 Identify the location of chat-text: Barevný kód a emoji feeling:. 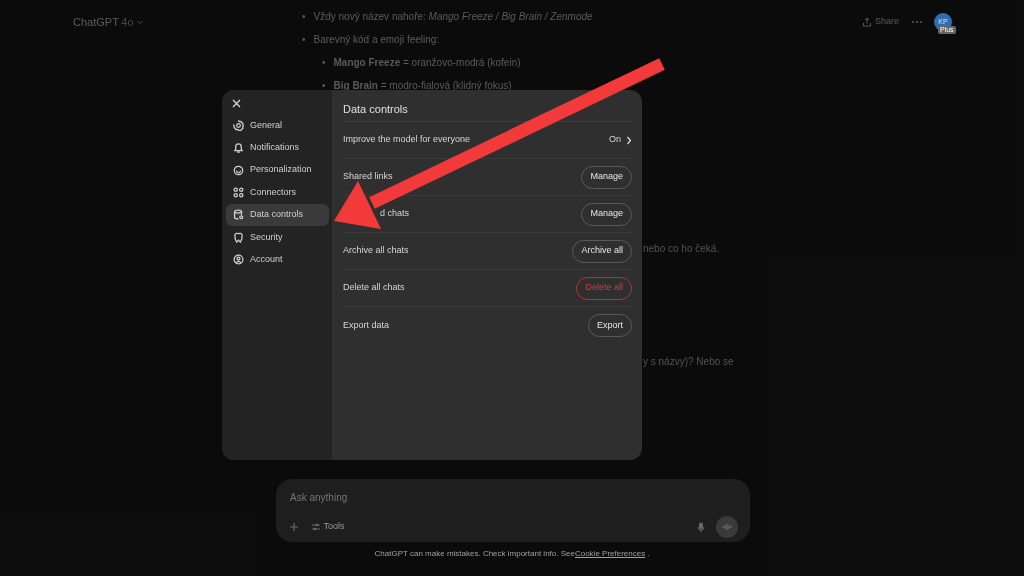
(376, 40).